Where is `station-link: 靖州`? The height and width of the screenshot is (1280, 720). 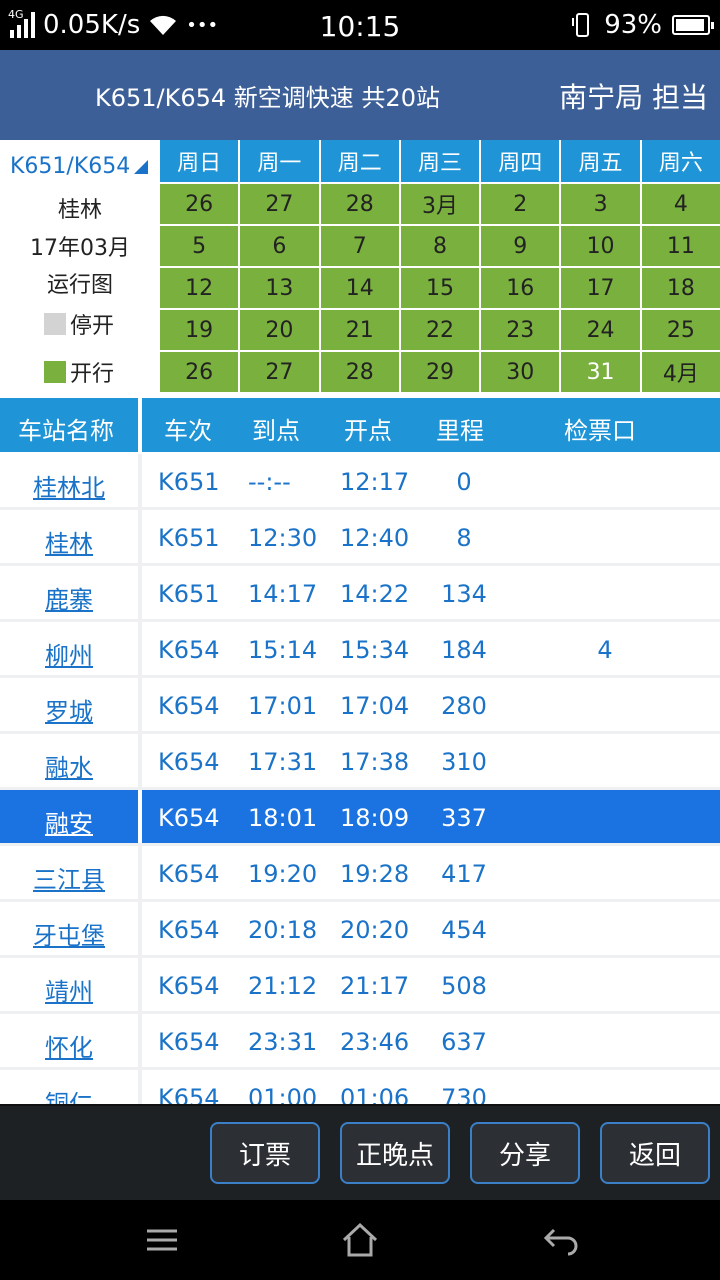 station-link: 靖州 is located at coordinates (69, 989).